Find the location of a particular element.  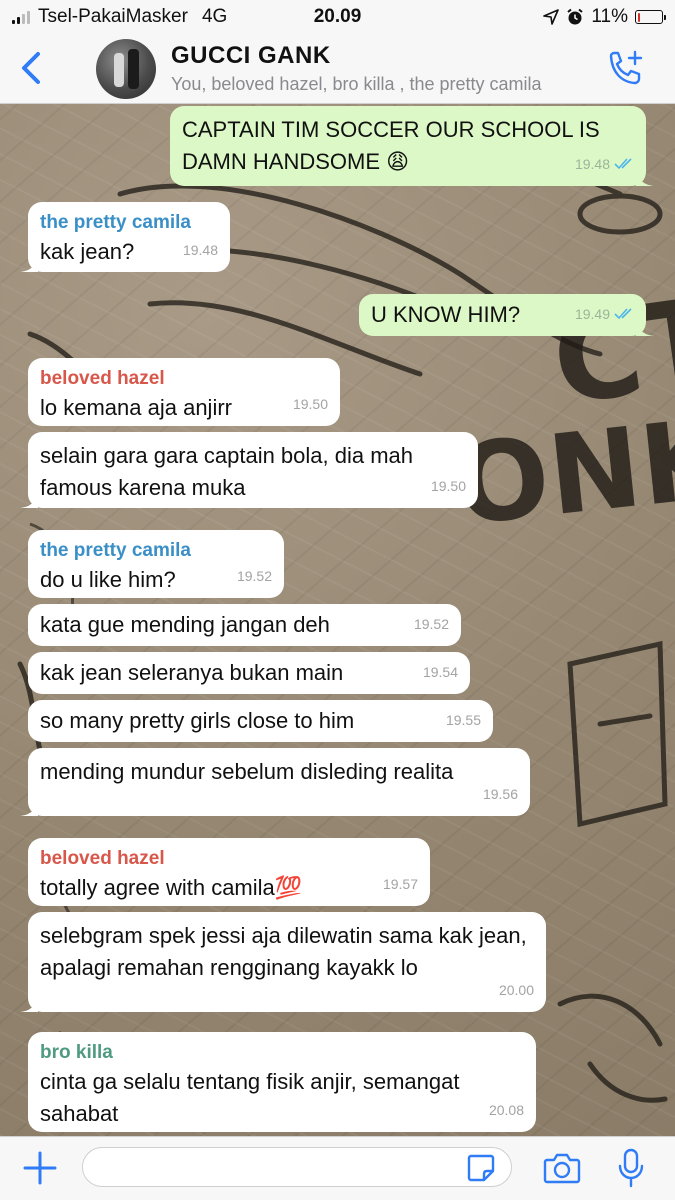

group-avatar is located at coordinates (126, 69).